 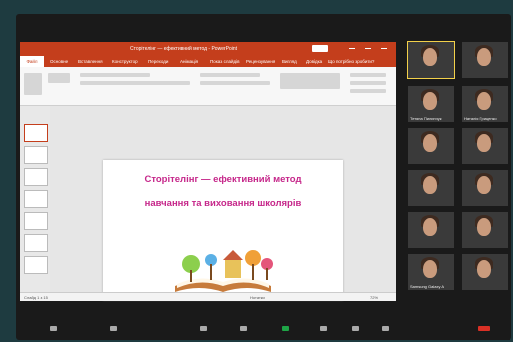 I want to click on book-illustration, so click(x=224, y=271).